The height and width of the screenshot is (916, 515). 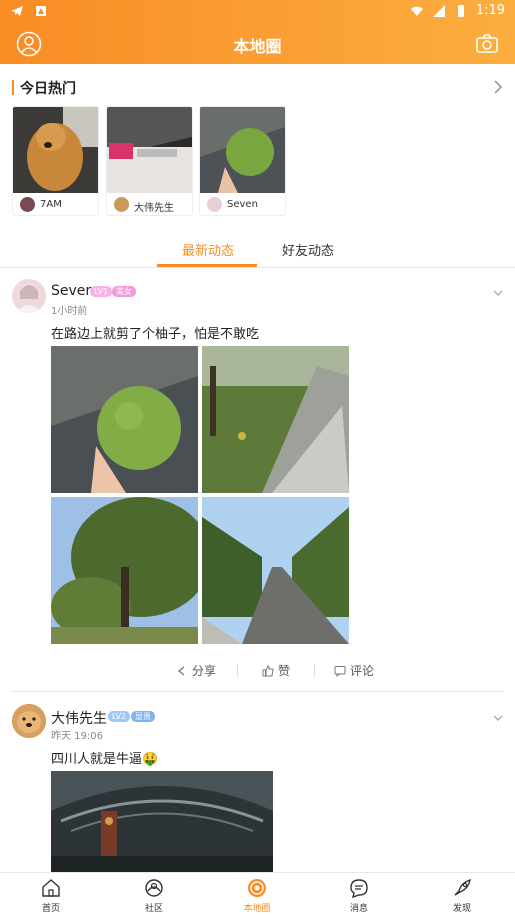 I want to click on hot-card-name: Seven, so click(x=242, y=204).